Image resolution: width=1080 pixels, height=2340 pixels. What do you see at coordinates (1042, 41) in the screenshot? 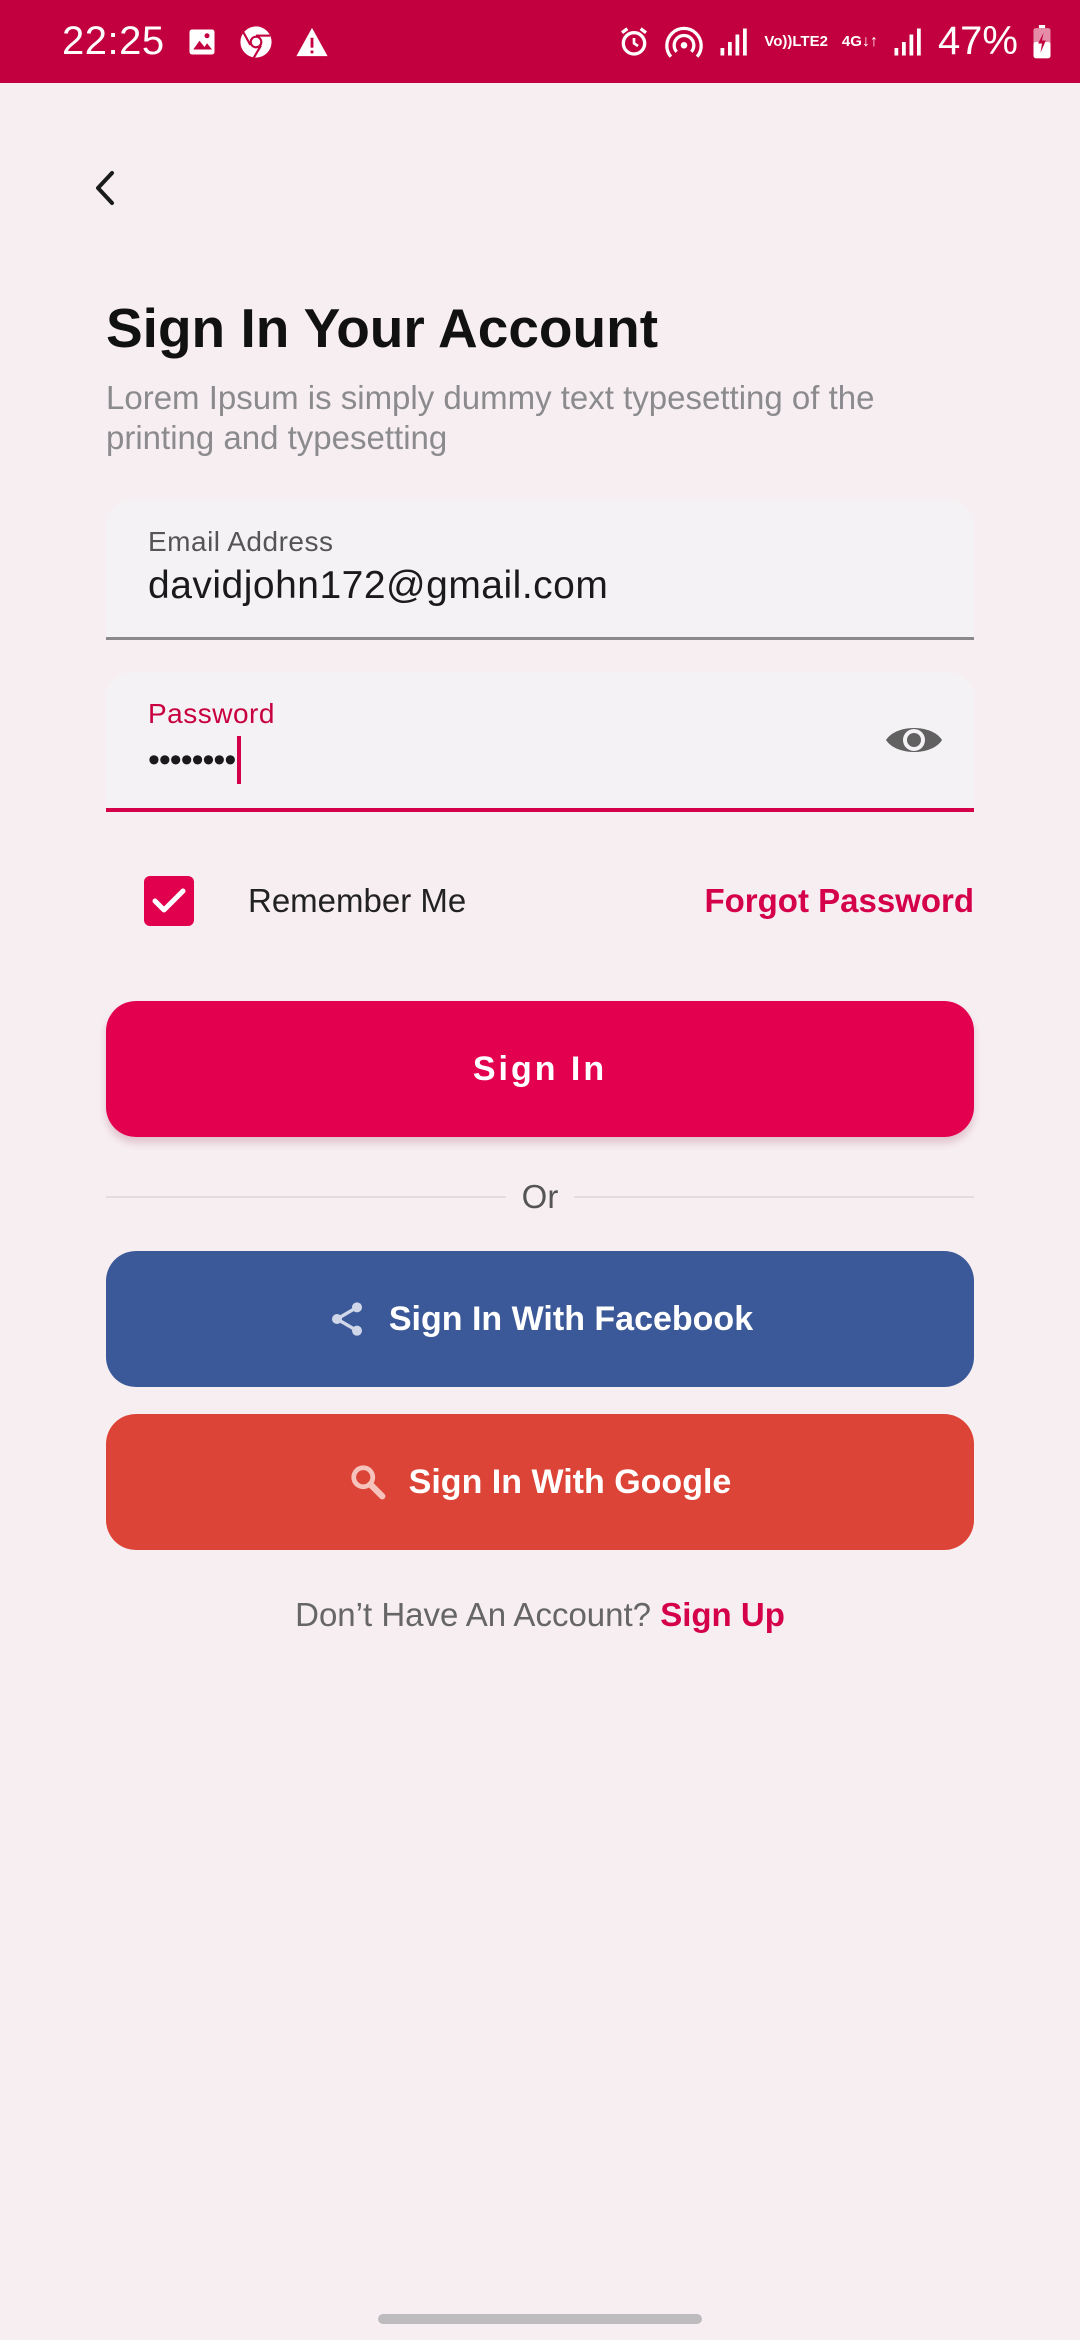
I see `battery-icon` at bounding box center [1042, 41].